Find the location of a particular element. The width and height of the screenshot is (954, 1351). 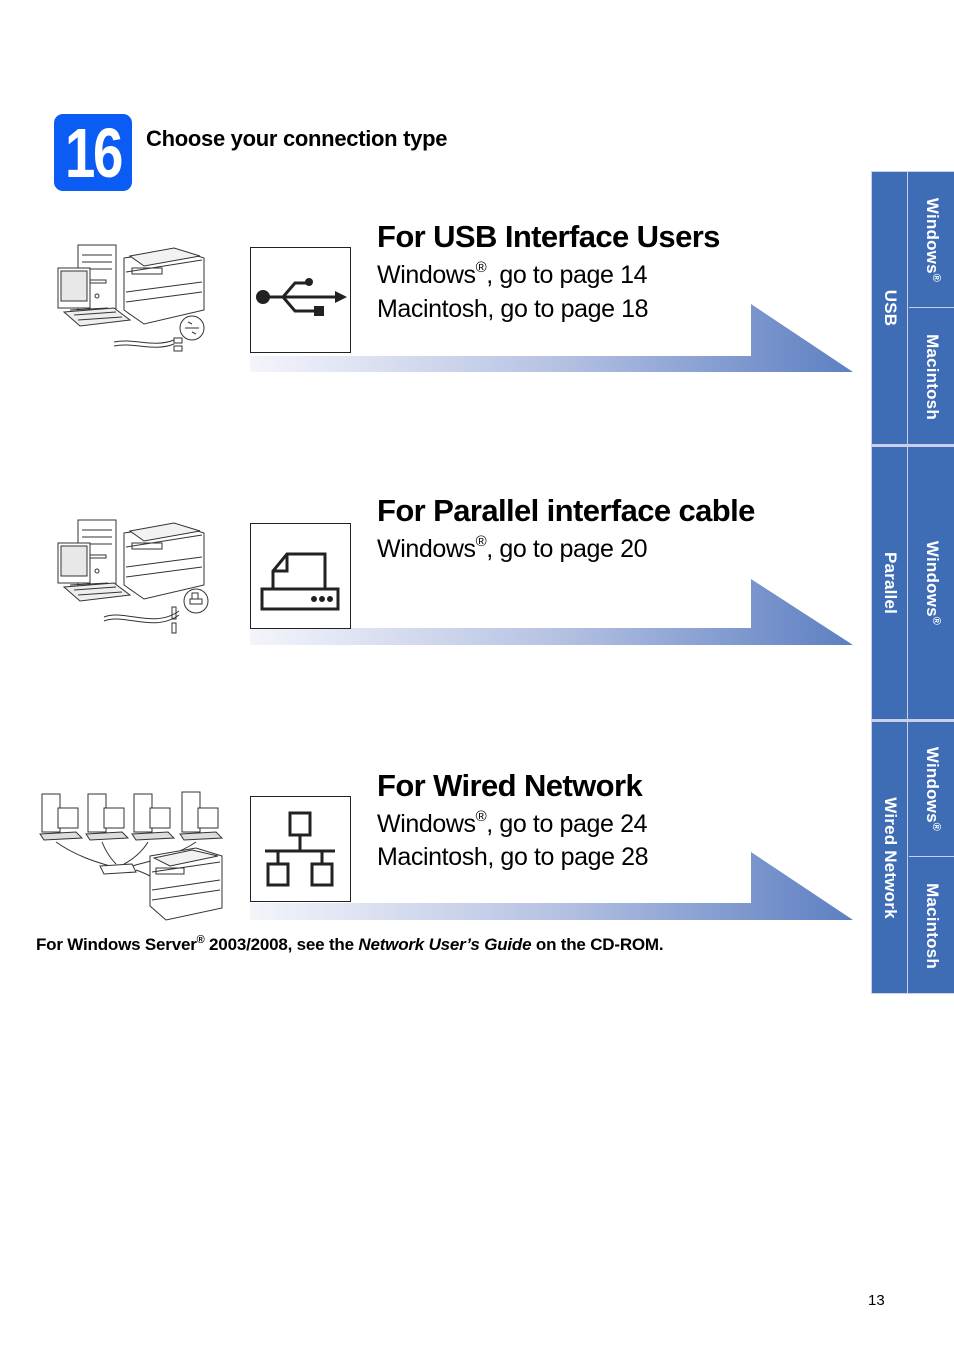

sidebar-item-network-macintosh: Macintosh is located at coordinates (931, 925).